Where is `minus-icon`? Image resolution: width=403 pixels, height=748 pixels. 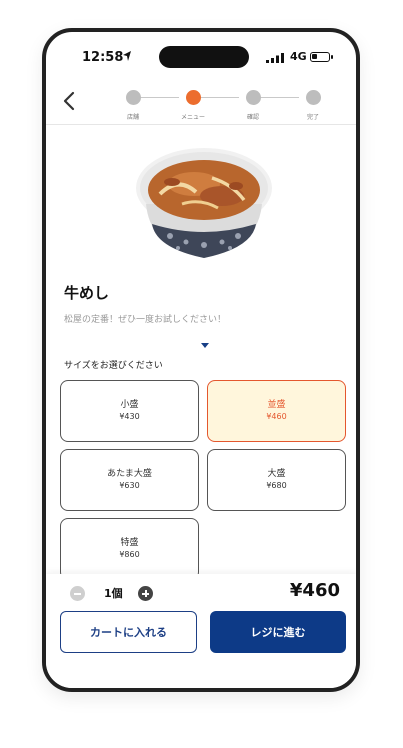 minus-icon is located at coordinates (77, 593).